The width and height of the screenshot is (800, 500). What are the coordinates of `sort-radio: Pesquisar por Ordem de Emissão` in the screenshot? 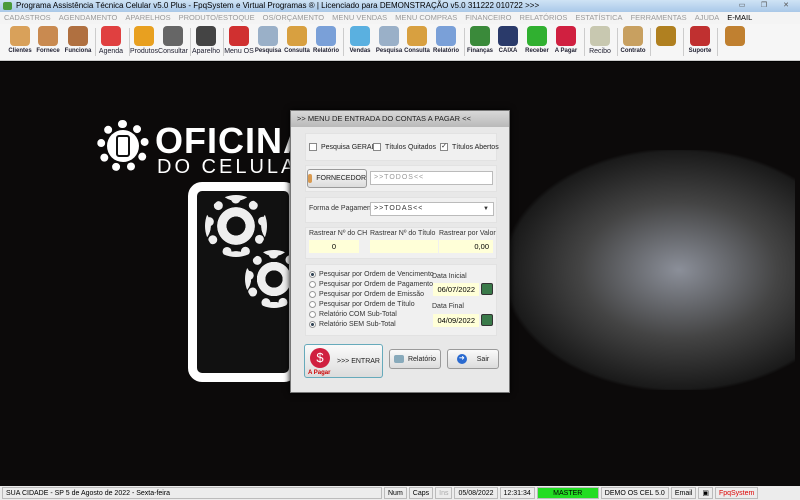 It's located at (366, 294).